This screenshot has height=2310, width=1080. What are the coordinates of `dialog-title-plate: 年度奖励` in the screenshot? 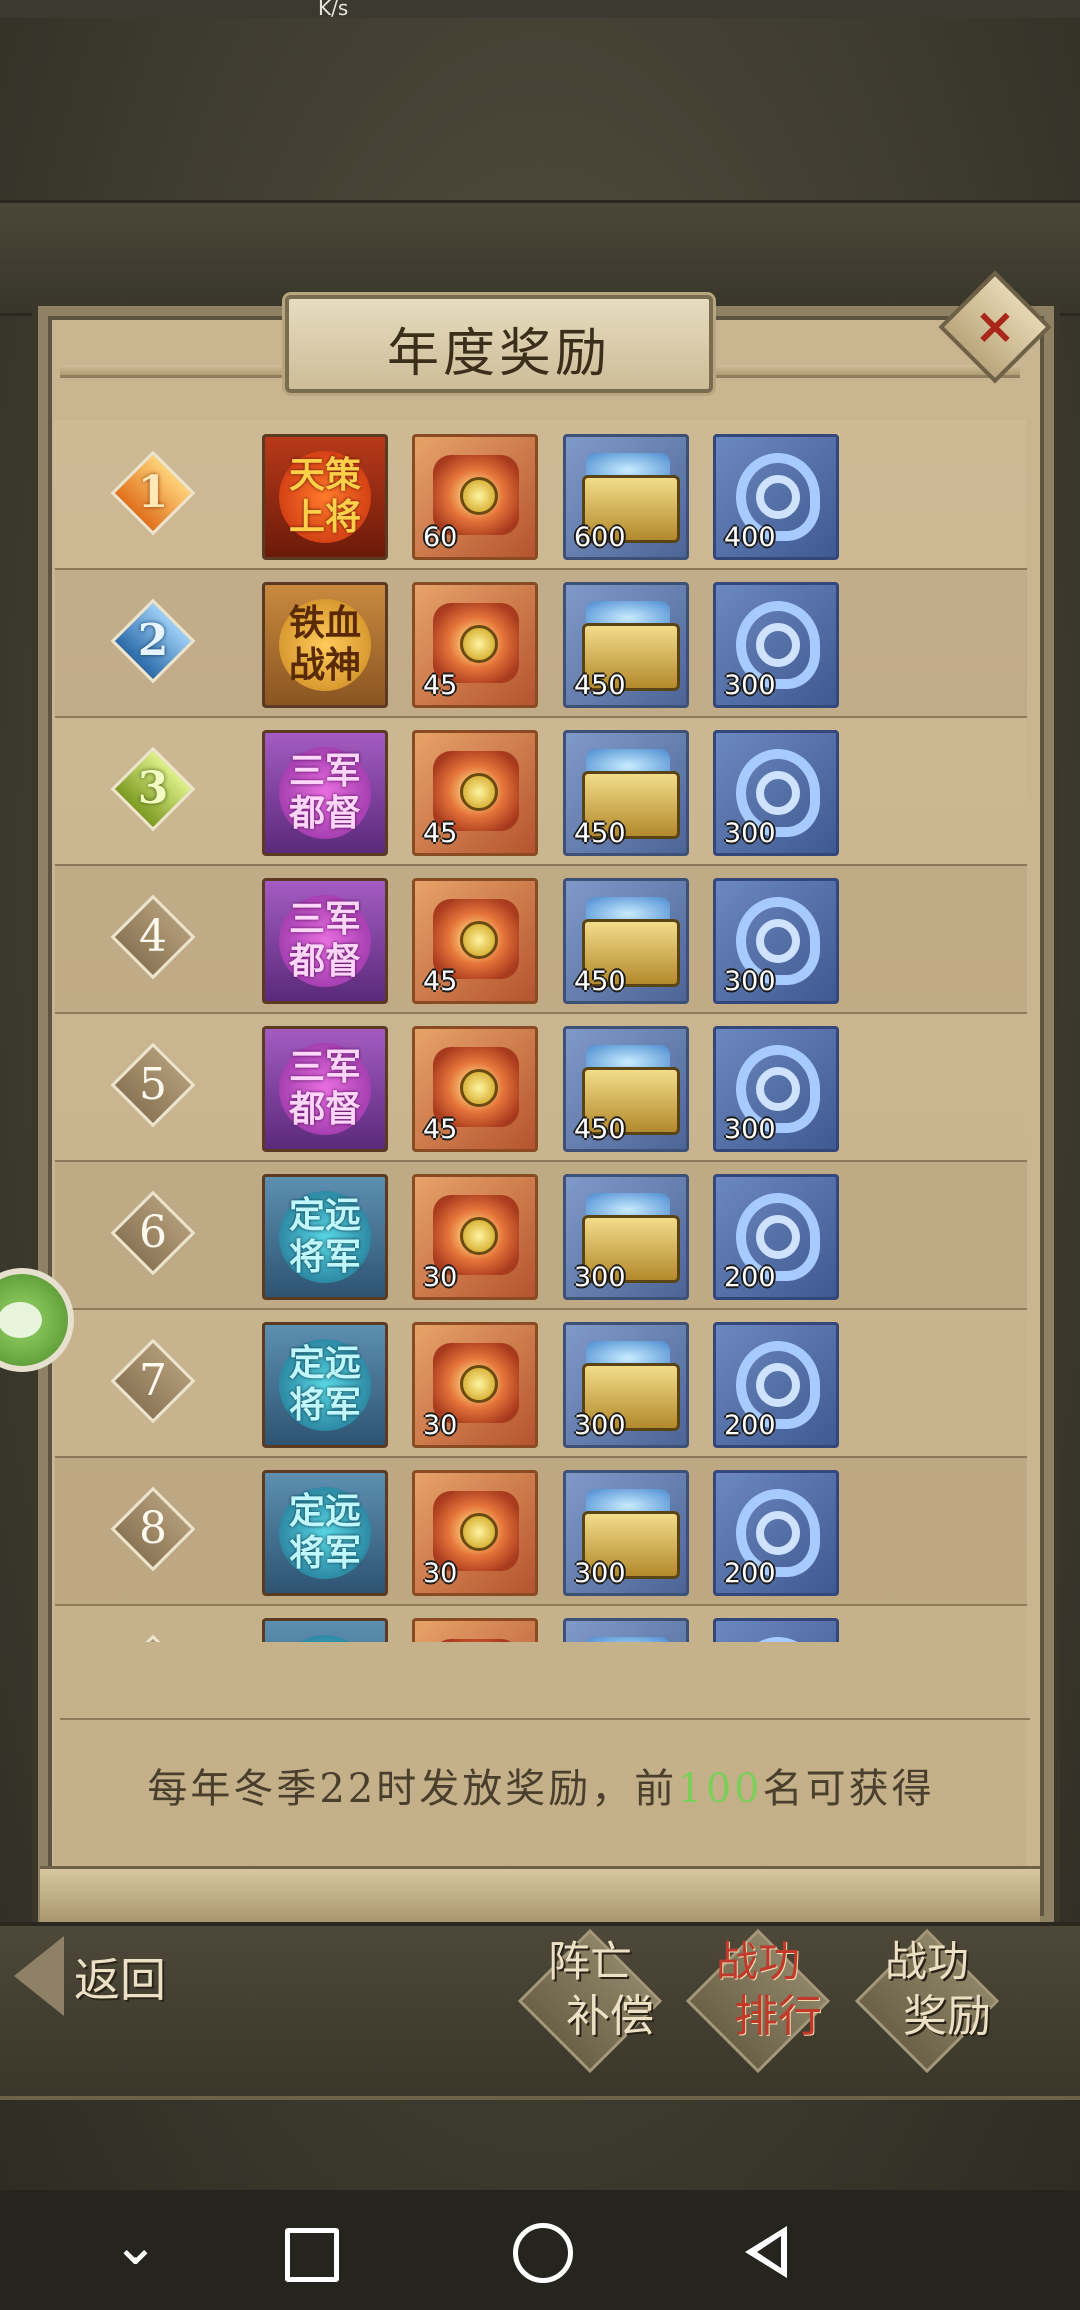 It's located at (499, 344).